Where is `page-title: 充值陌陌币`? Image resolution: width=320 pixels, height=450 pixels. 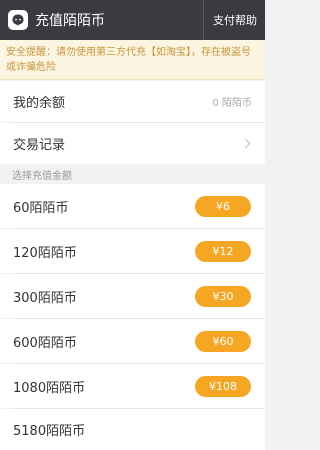
page-title: 充值陌陌币 is located at coordinates (70, 21).